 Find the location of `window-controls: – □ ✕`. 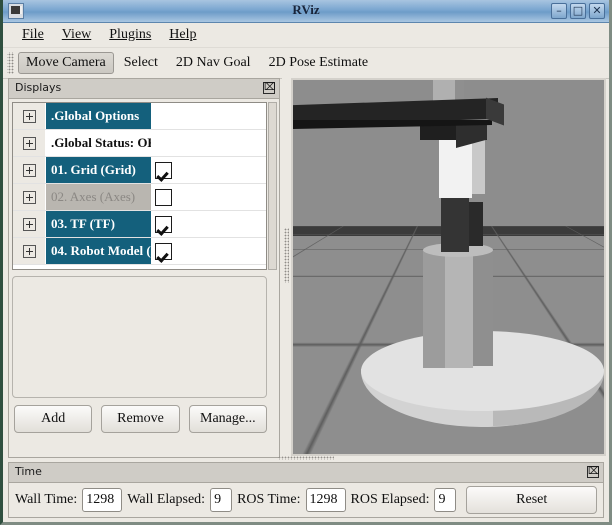

window-controls: – □ ✕ is located at coordinates (578, 11).